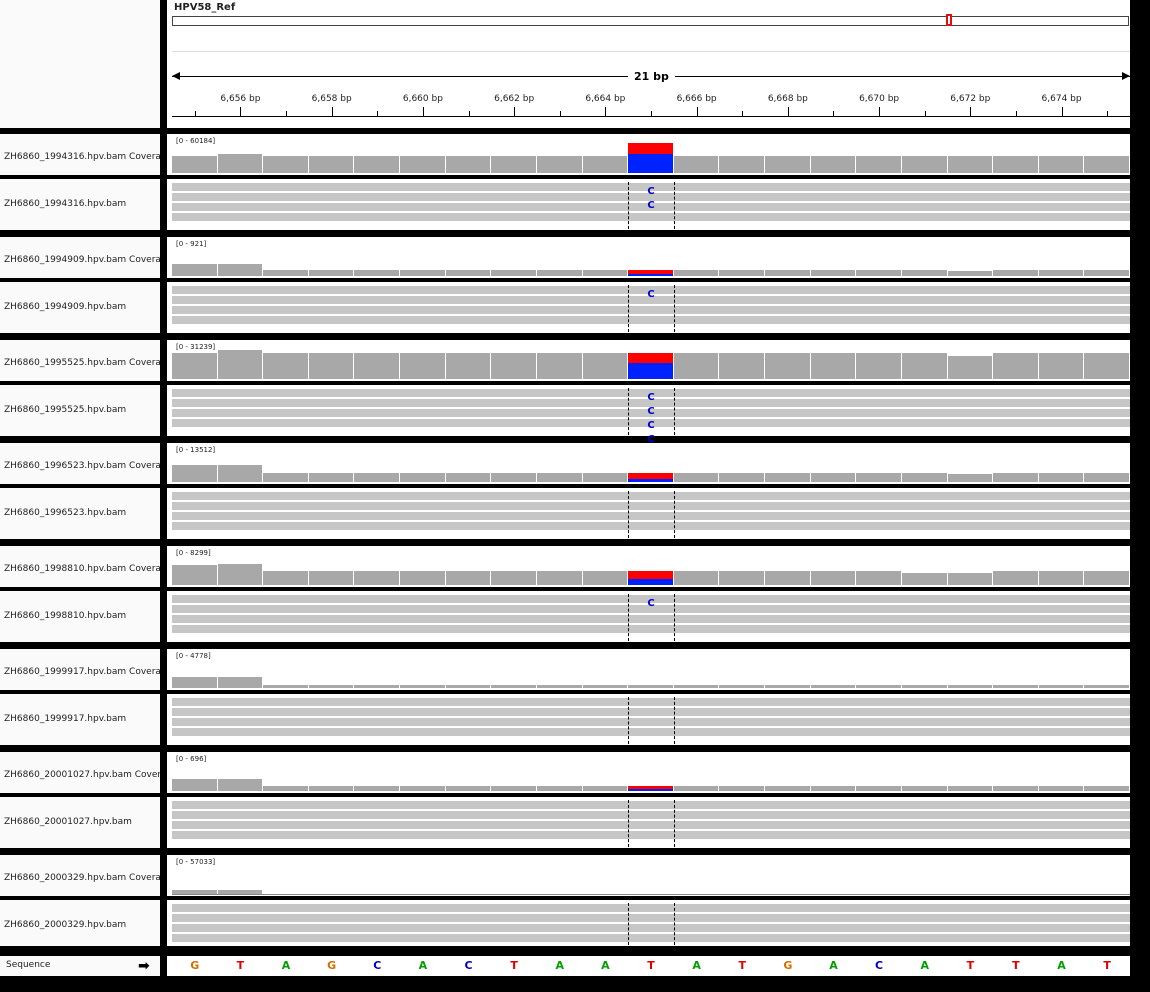 The image size is (1150, 992). Describe the element at coordinates (82, 616) in the screenshot. I see `alignment-track-label: ZH6860_1998810.hpv.bam` at that location.